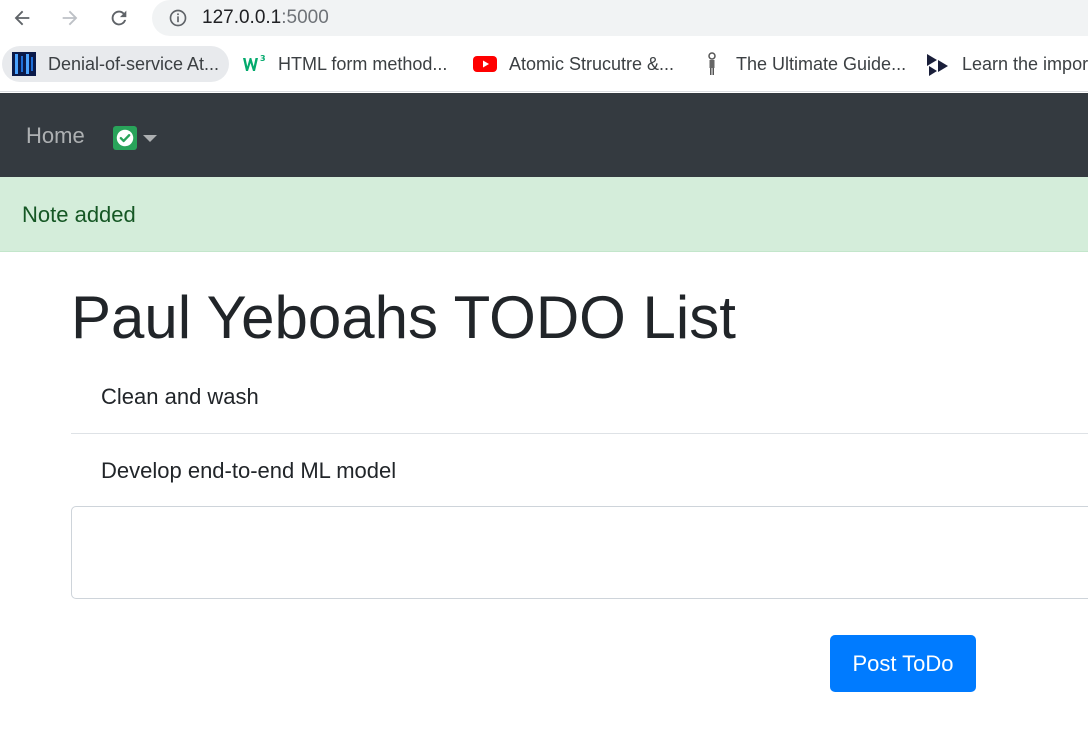 This screenshot has height=731, width=1088. I want to click on reload-button, so click(119, 18).